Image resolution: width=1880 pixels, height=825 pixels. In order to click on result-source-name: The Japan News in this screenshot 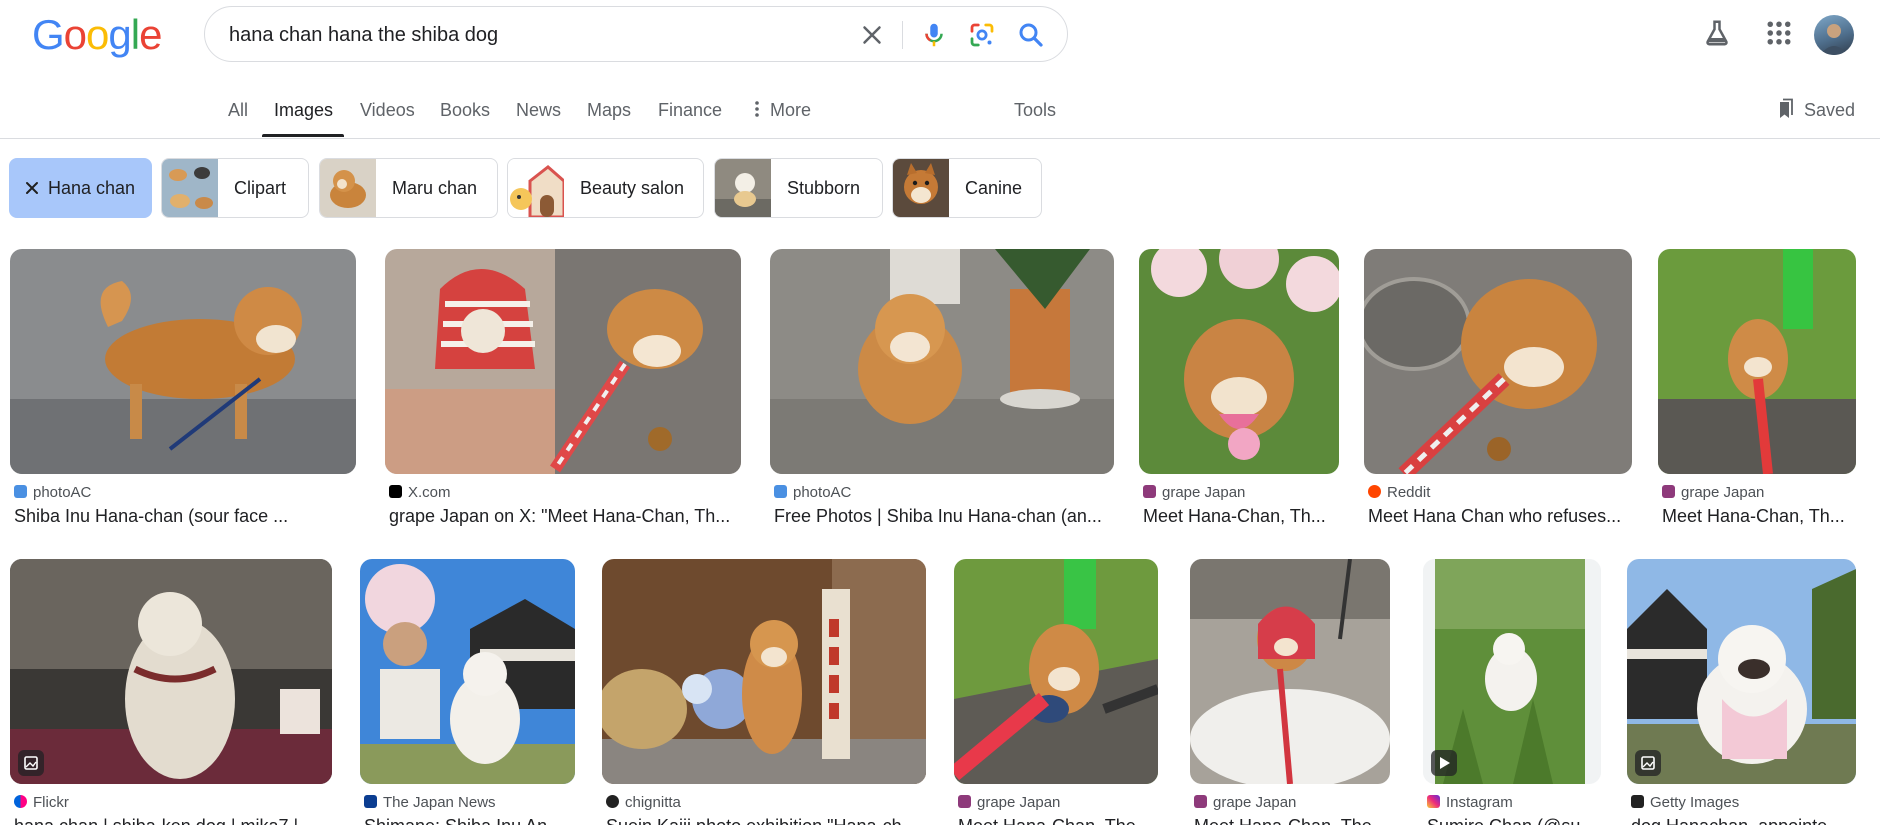, I will do `click(439, 802)`.